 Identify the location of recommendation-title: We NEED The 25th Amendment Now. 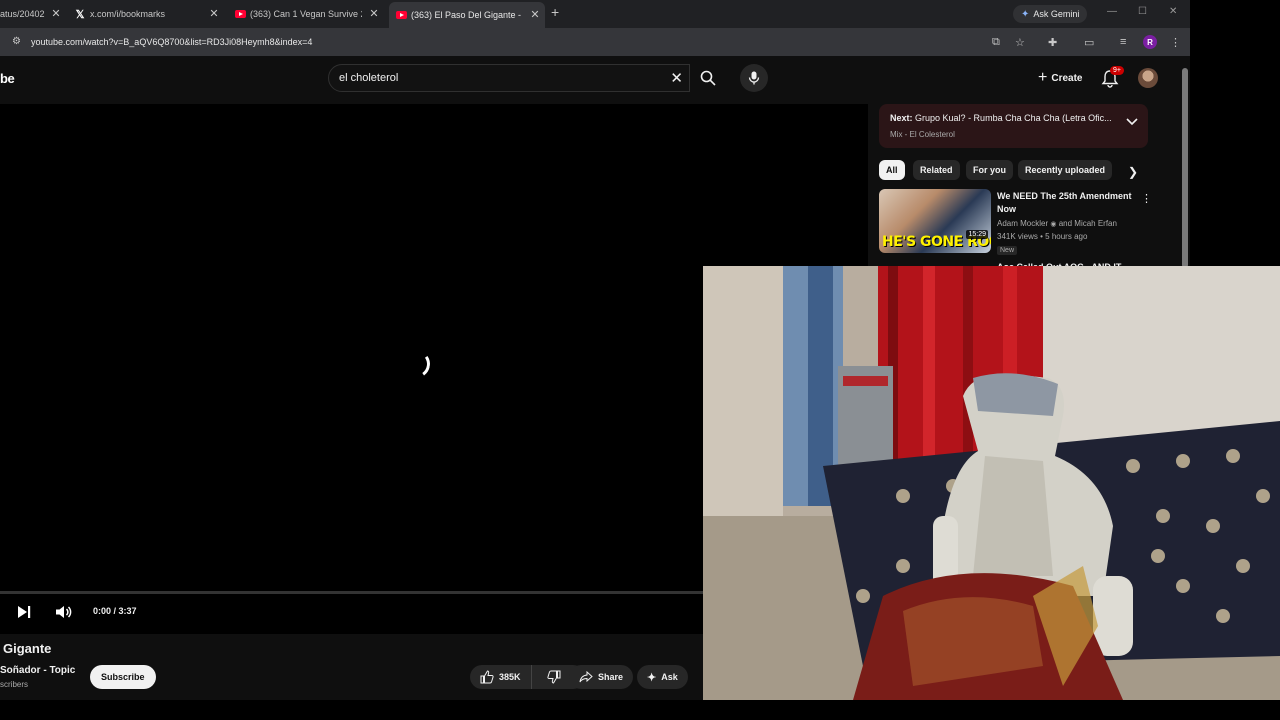
(1067, 203).